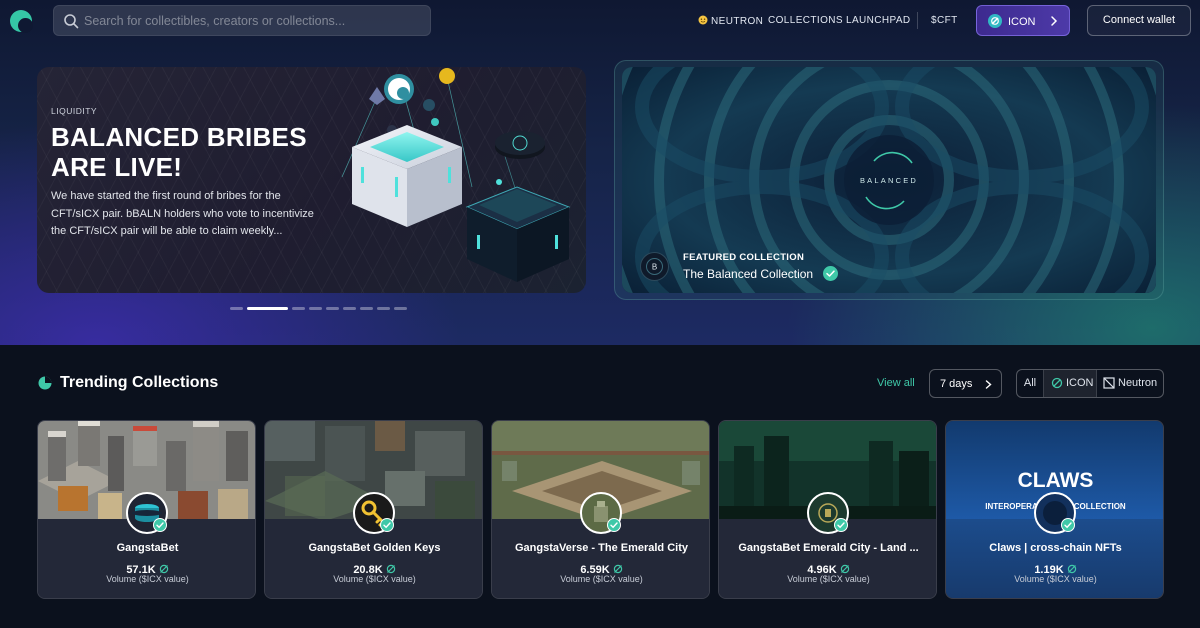 This screenshot has width=1200, height=628. What do you see at coordinates (254, 20) in the screenshot?
I see `search-input` at bounding box center [254, 20].